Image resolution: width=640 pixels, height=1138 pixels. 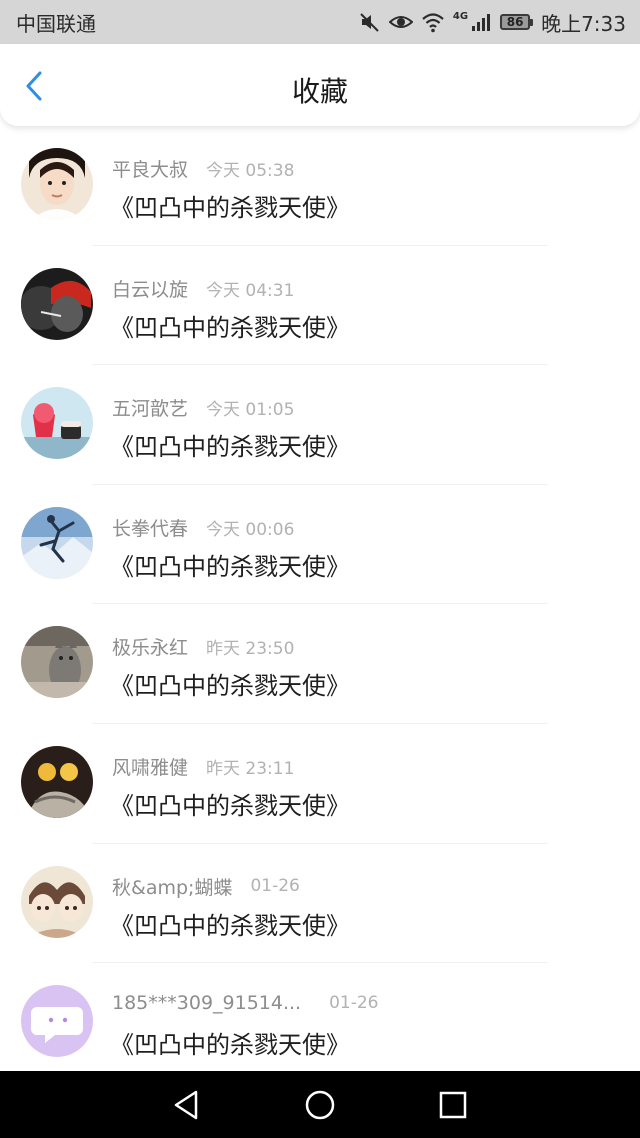 I want to click on circle-home-icon, so click(x=320, y=1104).